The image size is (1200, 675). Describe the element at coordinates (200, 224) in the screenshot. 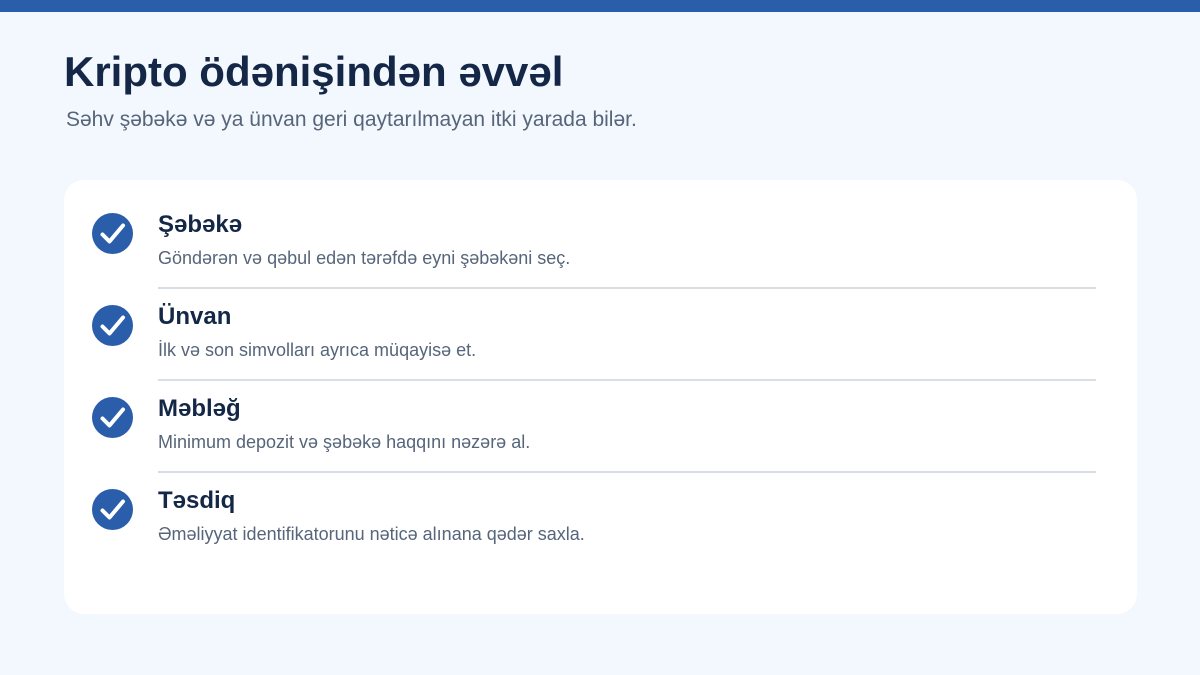

I see `checklist-item-title: Şəbəkə` at that location.